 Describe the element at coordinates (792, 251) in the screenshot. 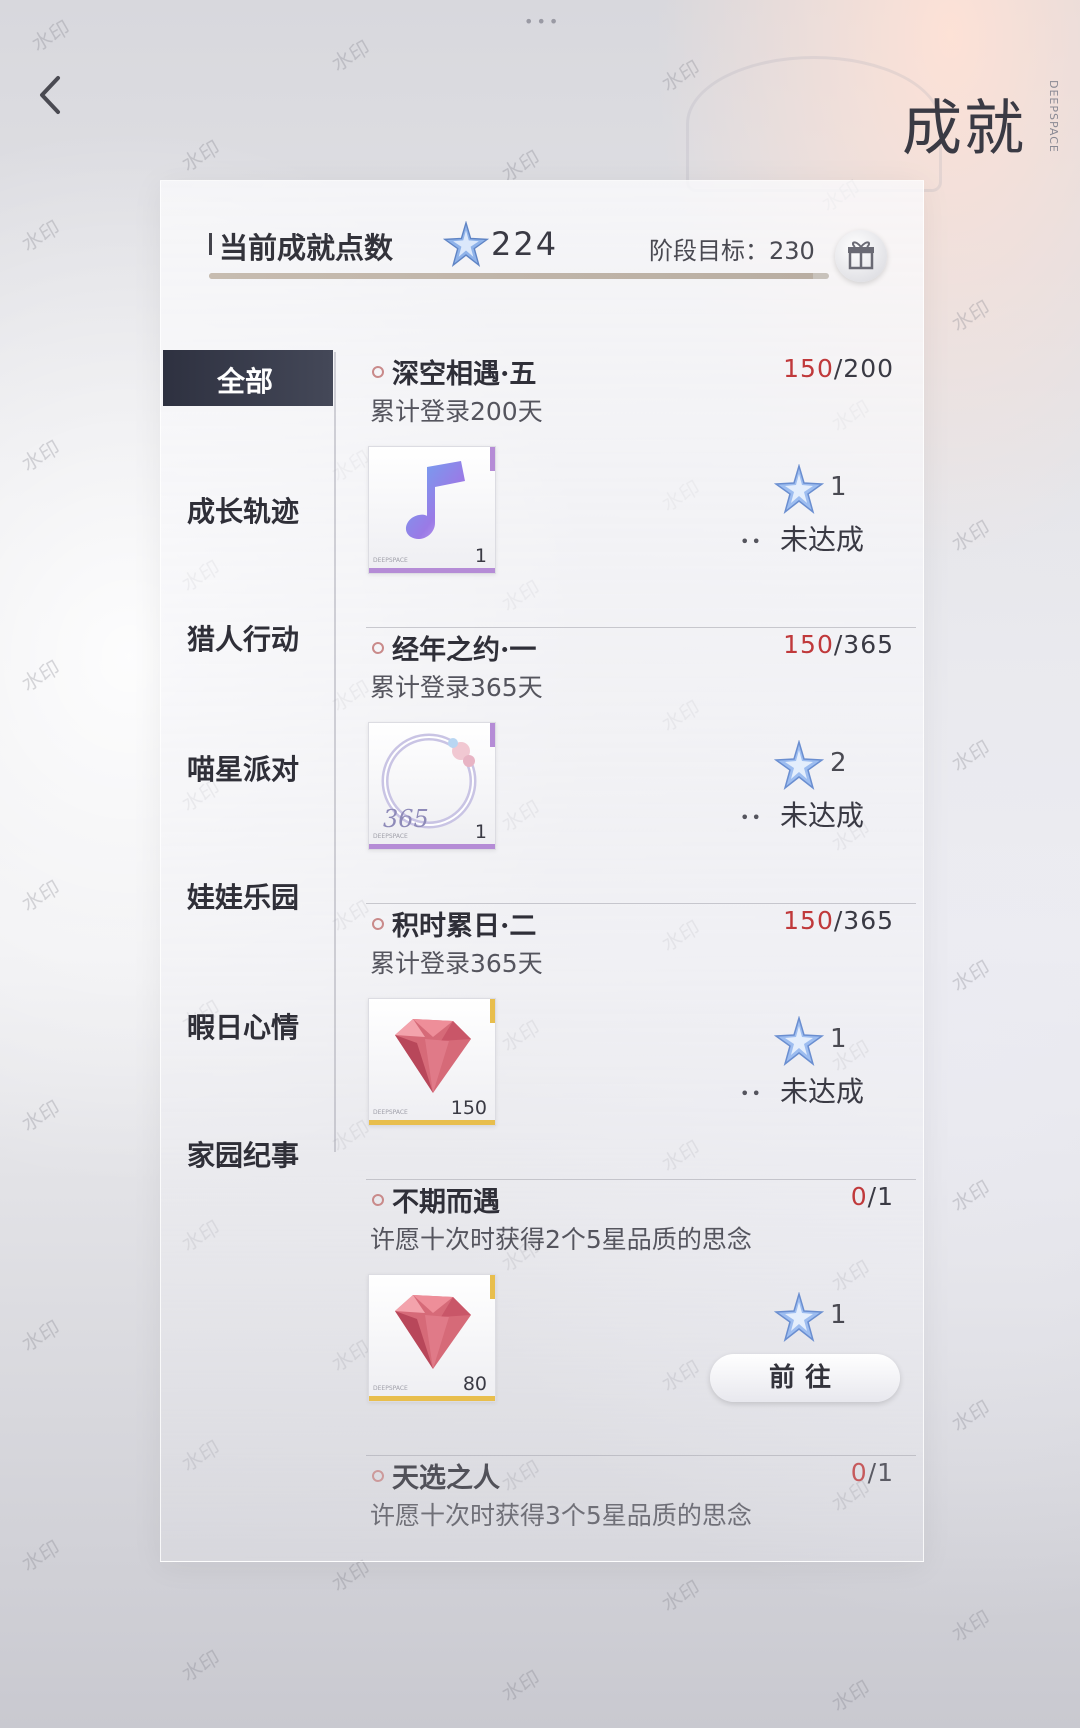

I see `stage-goal-value: 230` at that location.